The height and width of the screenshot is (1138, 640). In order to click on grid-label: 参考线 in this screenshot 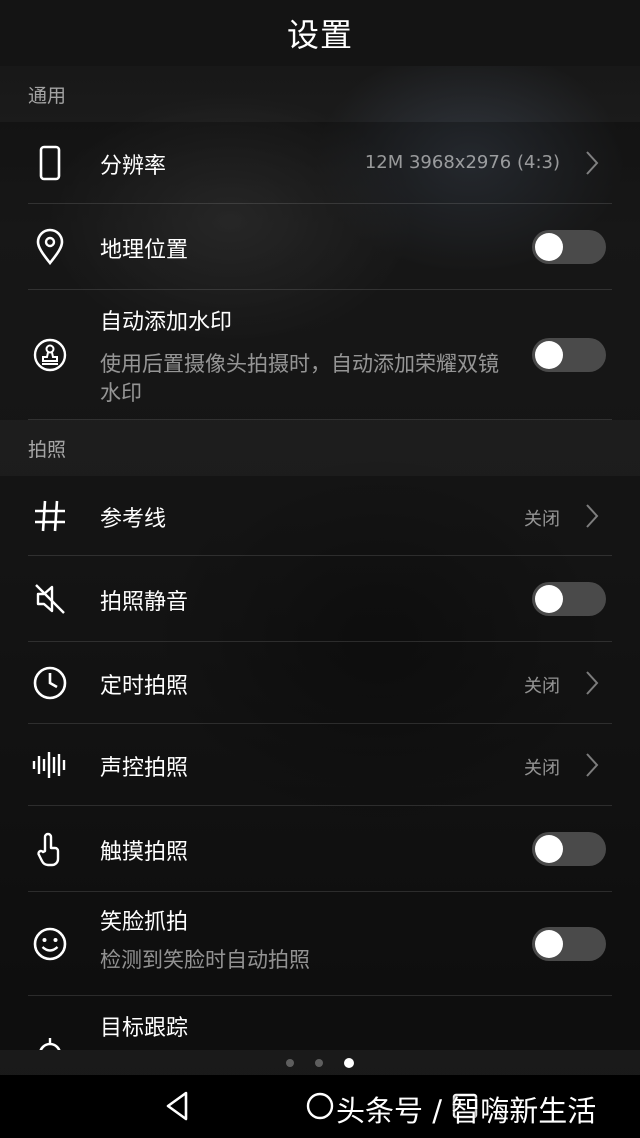, I will do `click(133, 519)`.